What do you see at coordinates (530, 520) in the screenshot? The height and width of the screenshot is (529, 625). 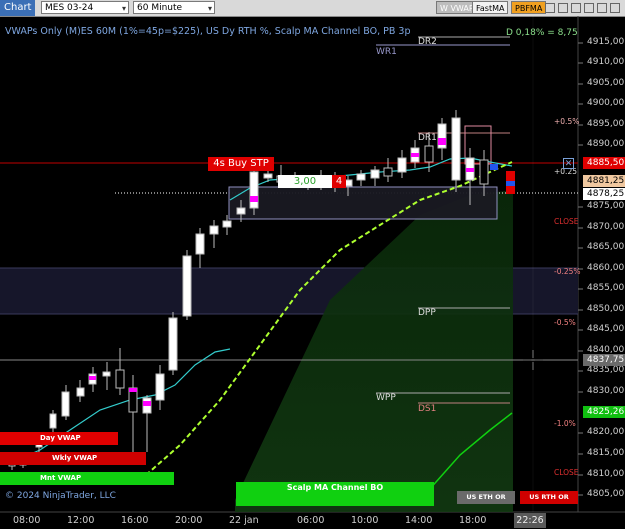 I see `x-current-time: 22:26` at bounding box center [530, 520].